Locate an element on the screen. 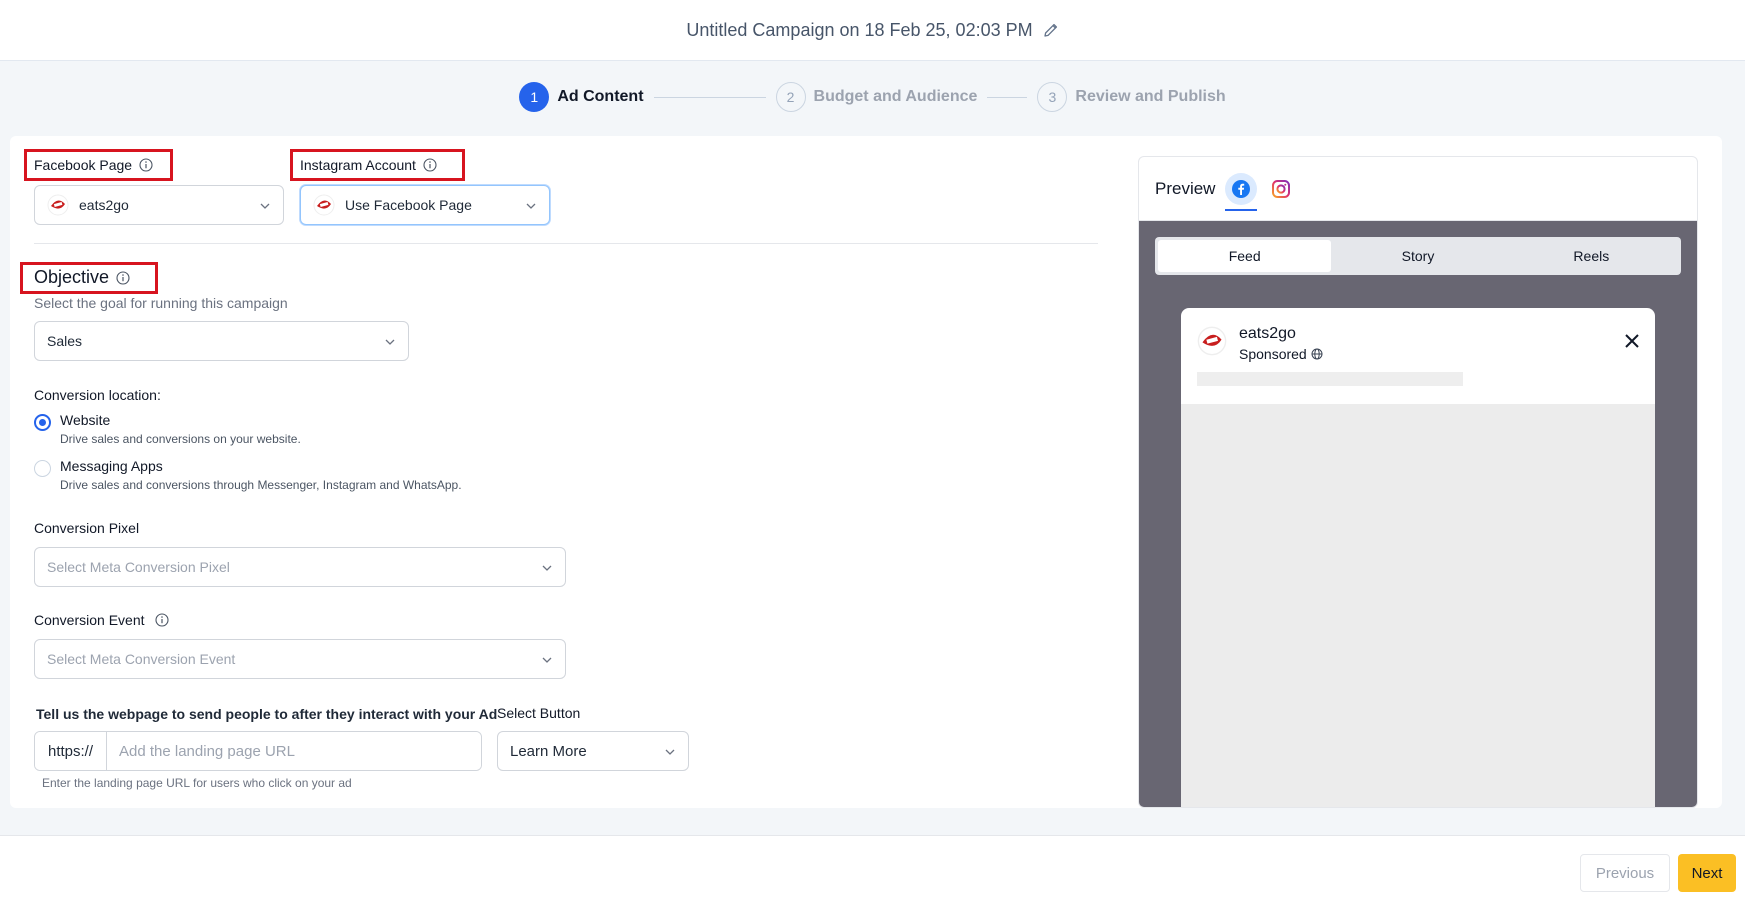 The height and width of the screenshot is (905, 1745). conversion-event-placeholder: Select Meta Conversion Event is located at coordinates (141, 659).